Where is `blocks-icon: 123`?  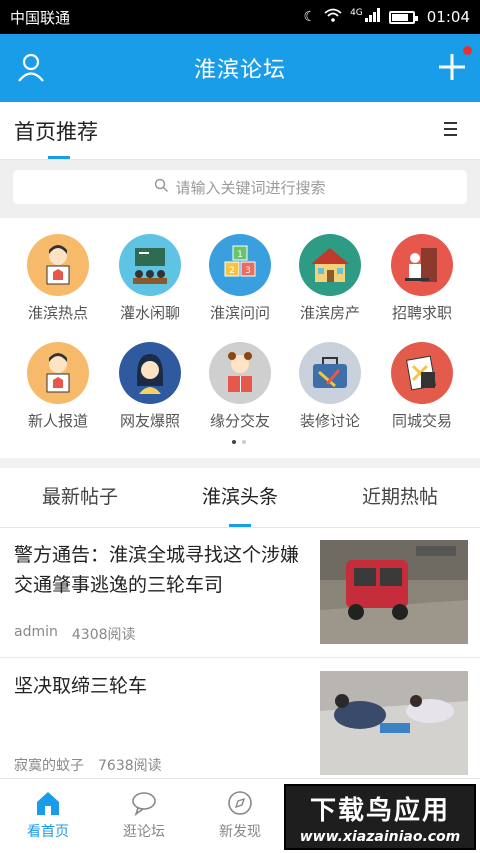
blocks-icon: 123 is located at coordinates (240, 265).